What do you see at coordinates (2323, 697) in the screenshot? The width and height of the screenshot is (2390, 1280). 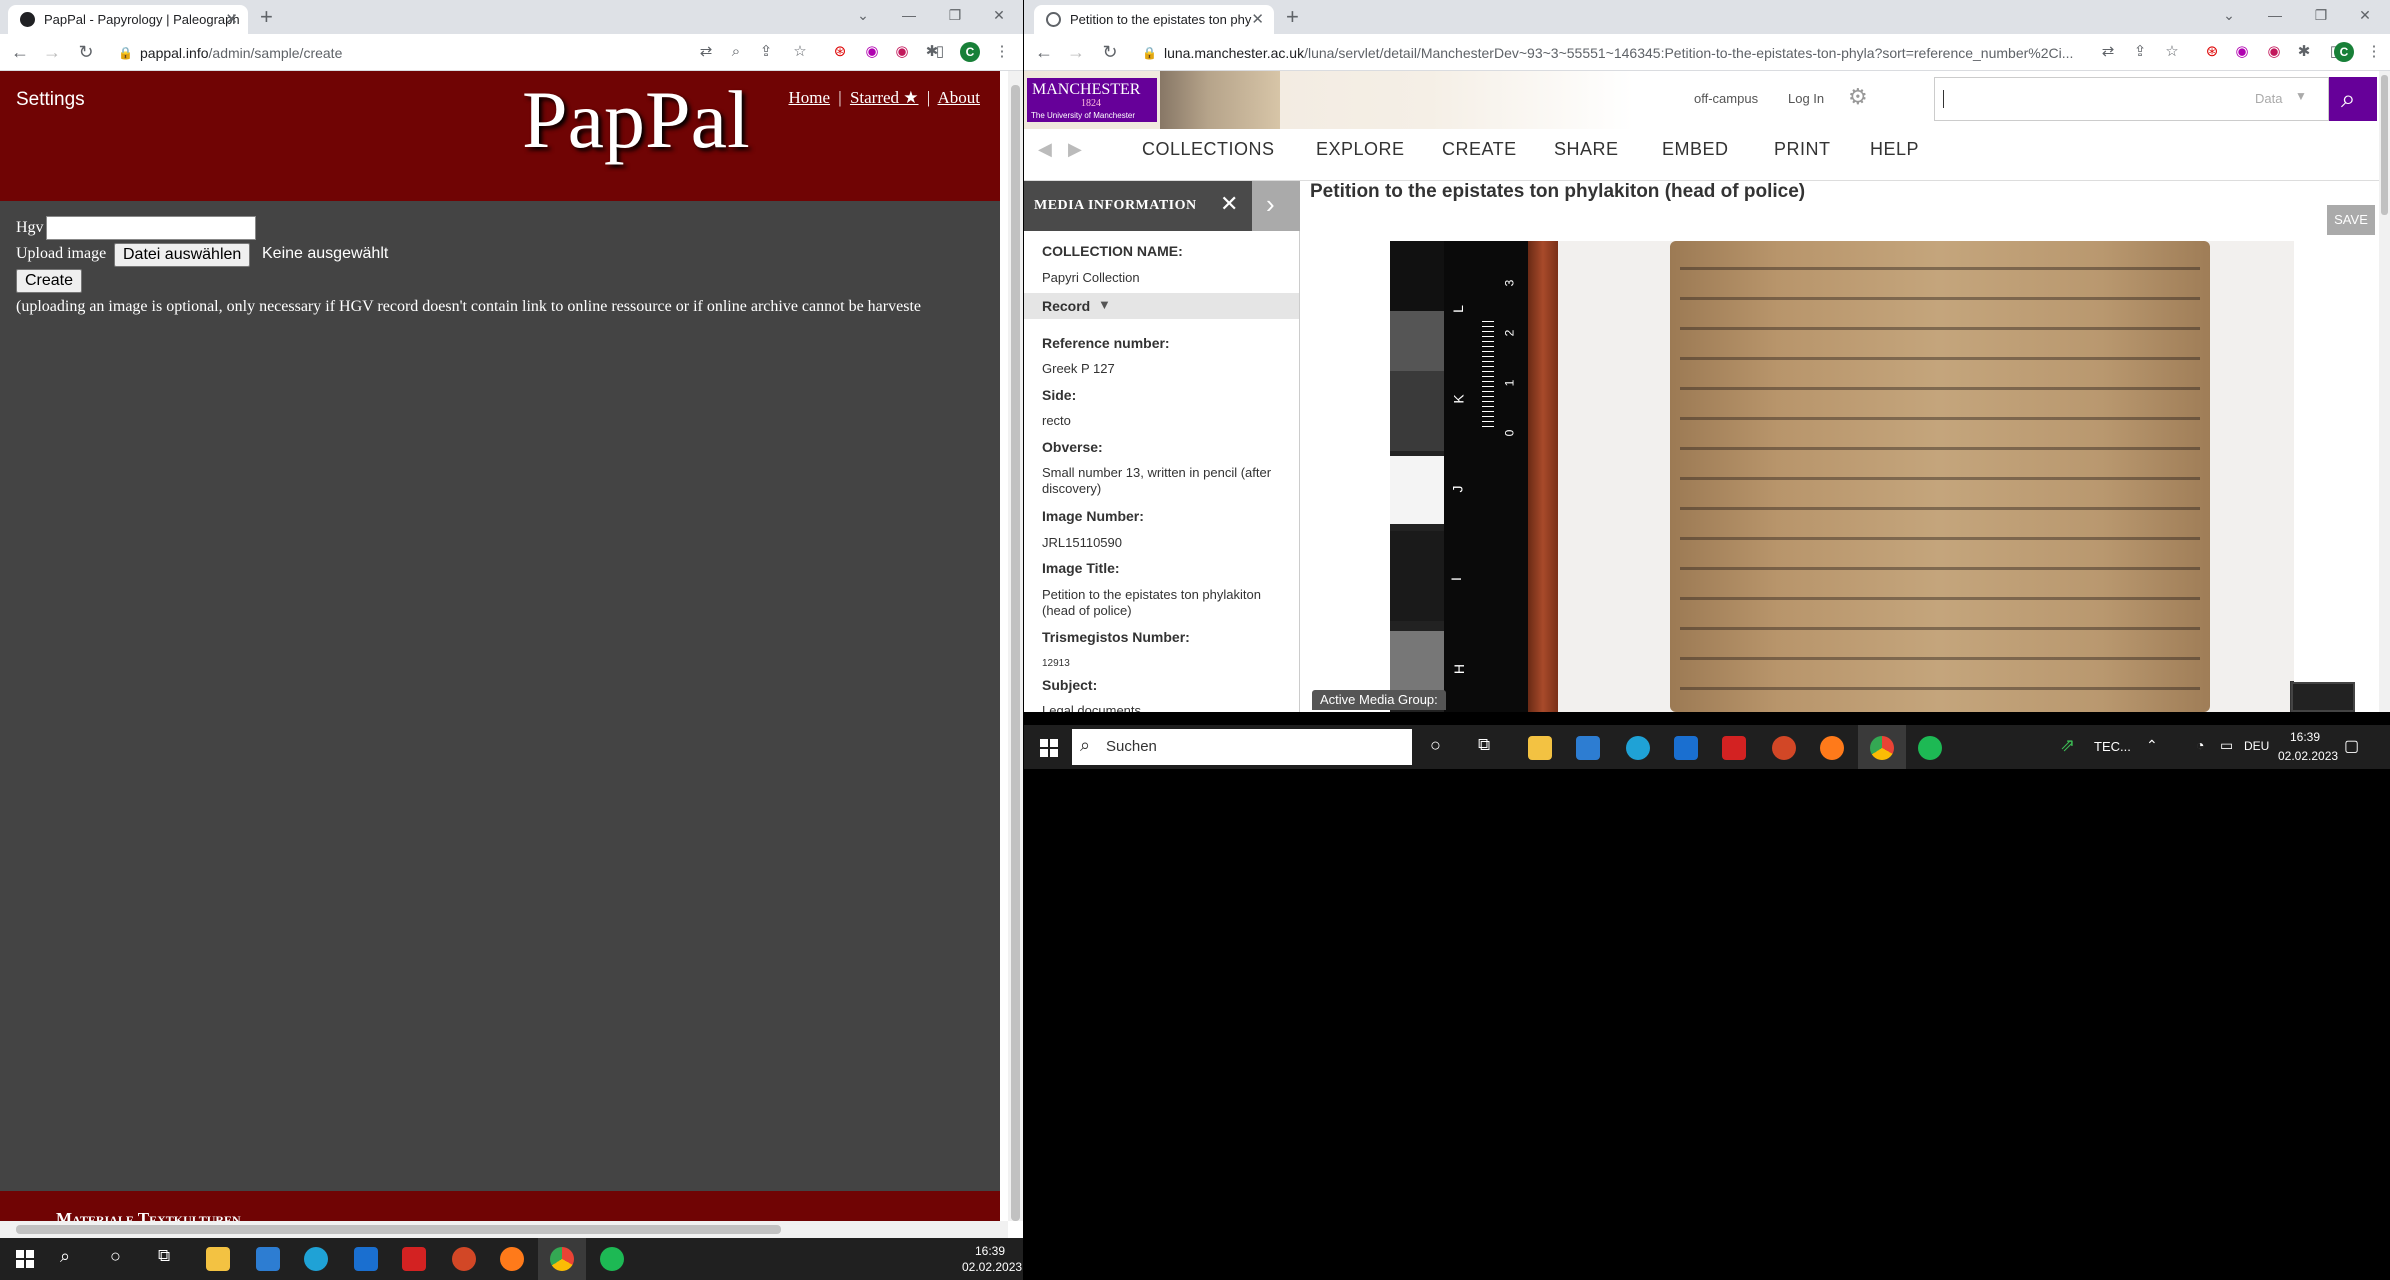 I see `thumbnail-preview` at bounding box center [2323, 697].